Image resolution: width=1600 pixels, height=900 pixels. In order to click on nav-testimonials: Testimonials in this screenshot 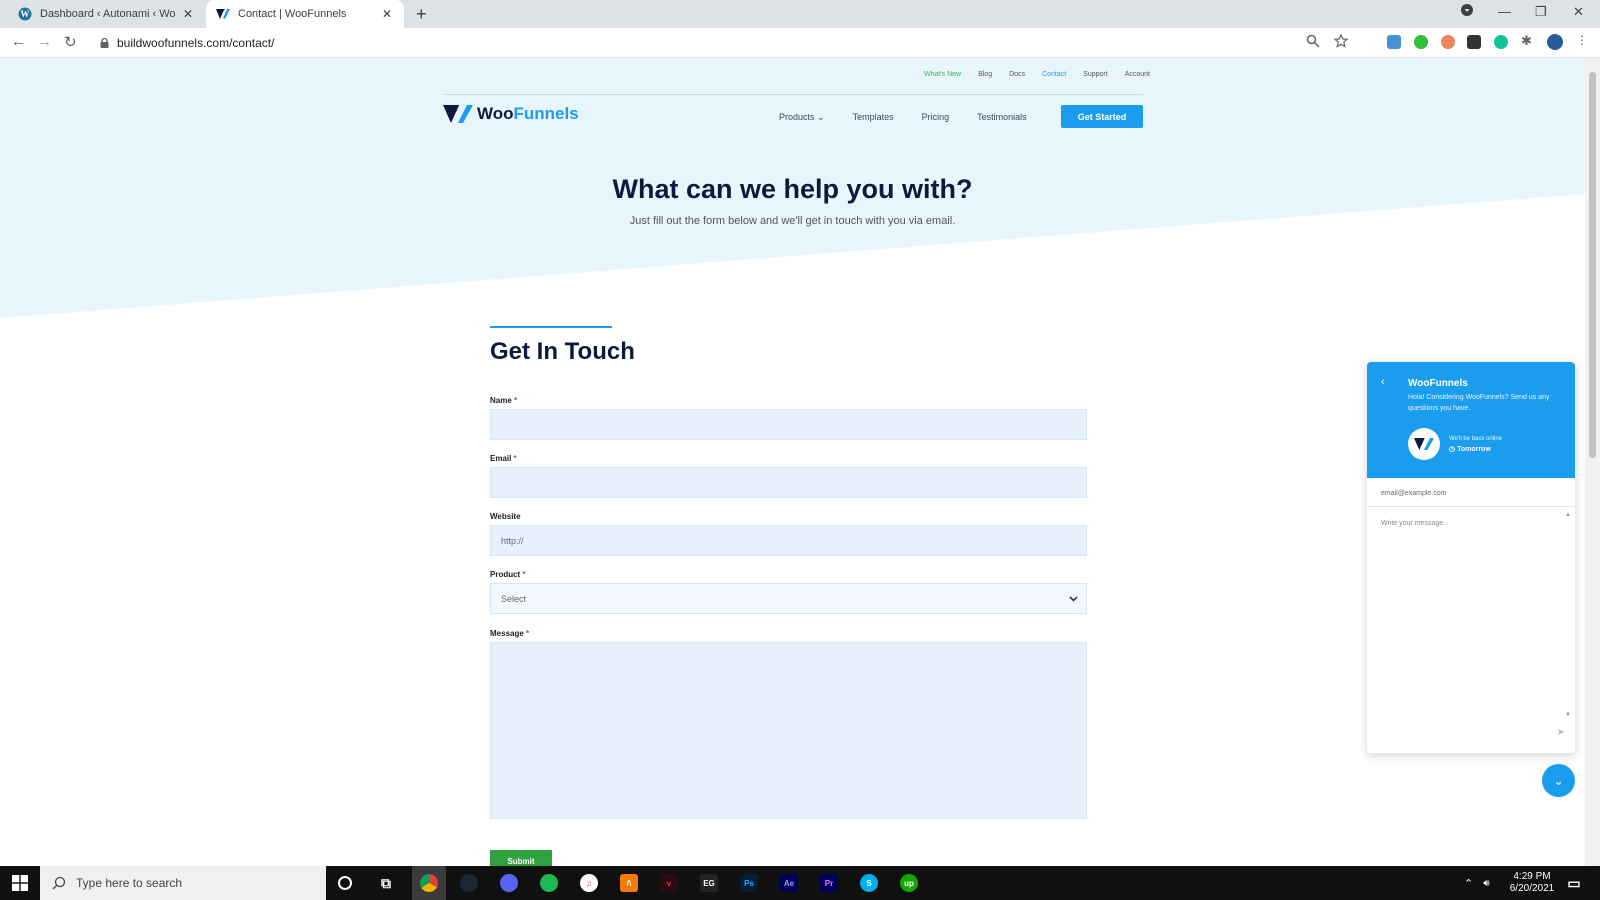, I will do `click(1002, 117)`.